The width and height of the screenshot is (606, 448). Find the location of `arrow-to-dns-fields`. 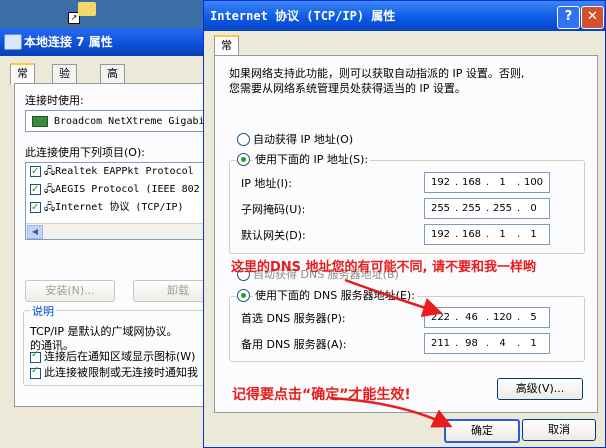

arrow-to-dns-fields is located at coordinates (393, 298).